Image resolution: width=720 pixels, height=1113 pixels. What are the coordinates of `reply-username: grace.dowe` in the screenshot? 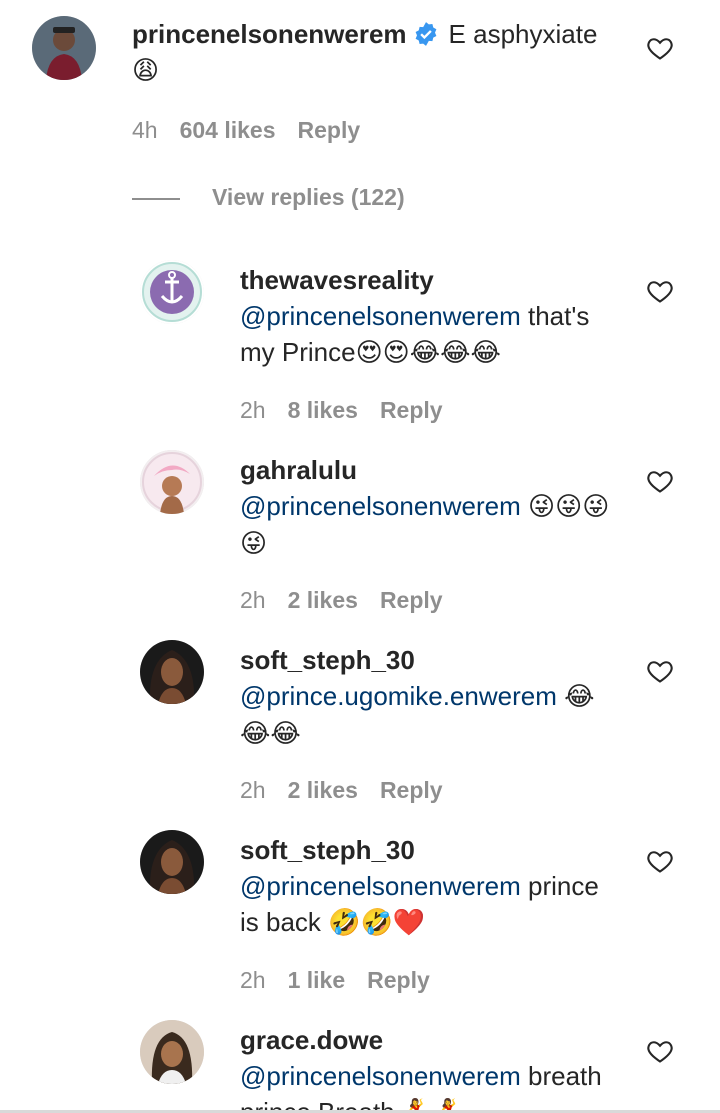 It's located at (311, 1040).